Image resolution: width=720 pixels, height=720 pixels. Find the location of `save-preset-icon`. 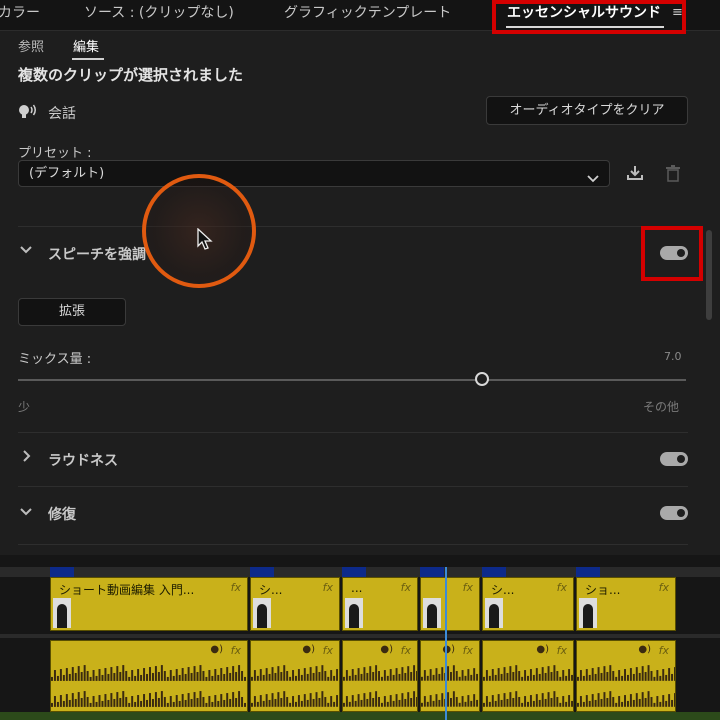

save-preset-icon is located at coordinates (635, 173).